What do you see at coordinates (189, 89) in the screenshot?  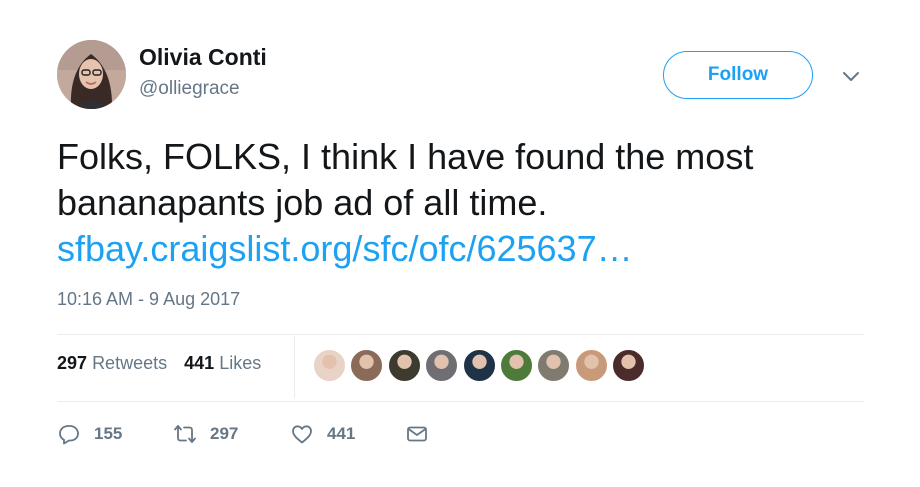 I see `author-handle: @olliegrace` at bounding box center [189, 89].